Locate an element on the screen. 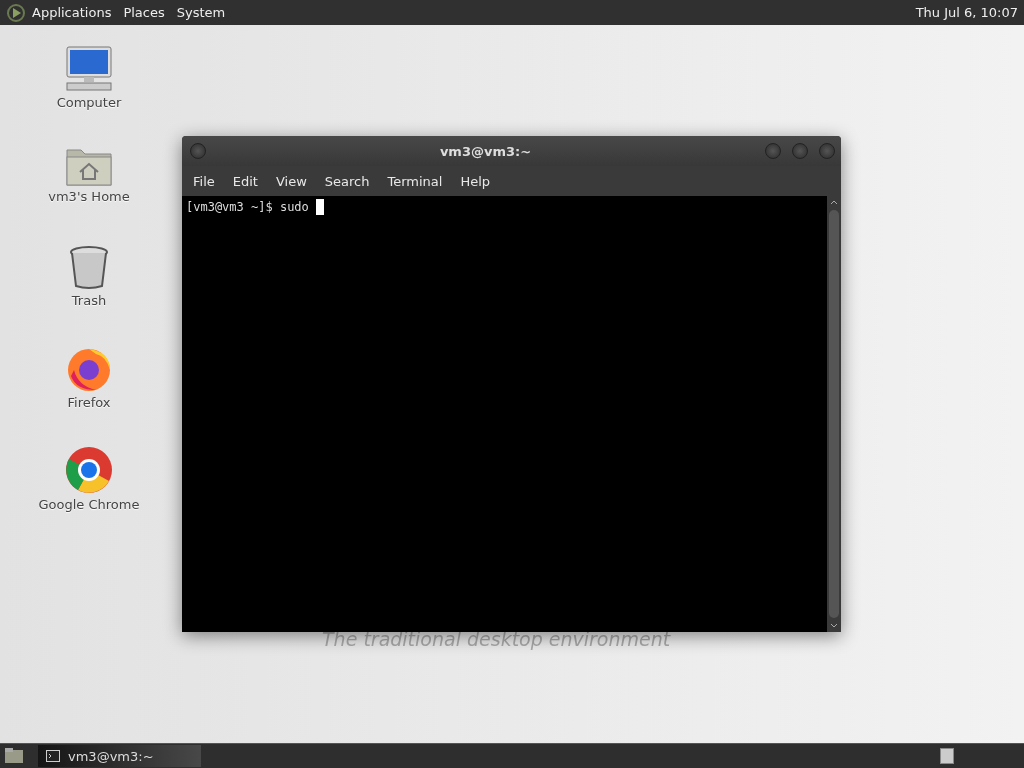  desktop-icon-label: Firefox is located at coordinates (89, 402).